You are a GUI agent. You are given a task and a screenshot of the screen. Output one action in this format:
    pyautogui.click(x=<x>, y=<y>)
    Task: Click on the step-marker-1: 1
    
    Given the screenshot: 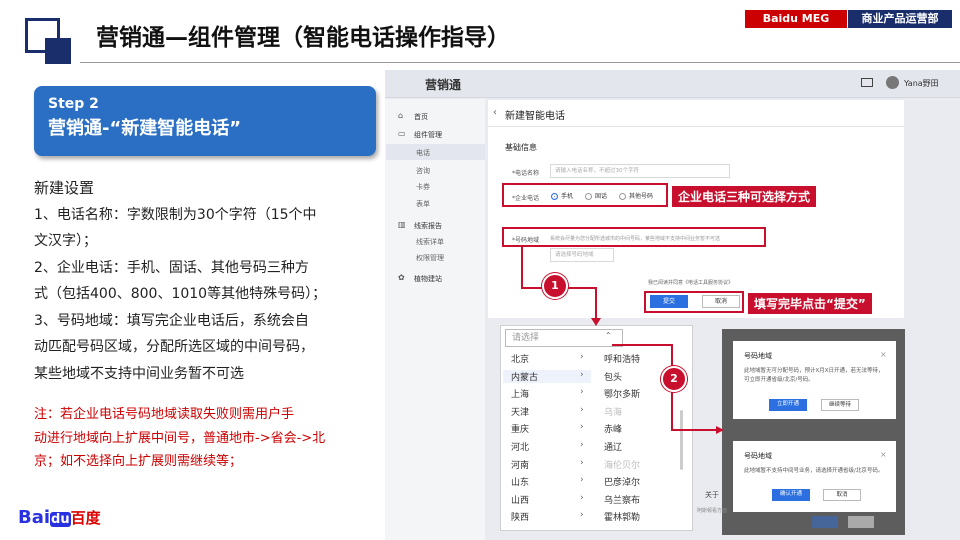 What is the action you would take?
    pyautogui.click(x=555, y=286)
    